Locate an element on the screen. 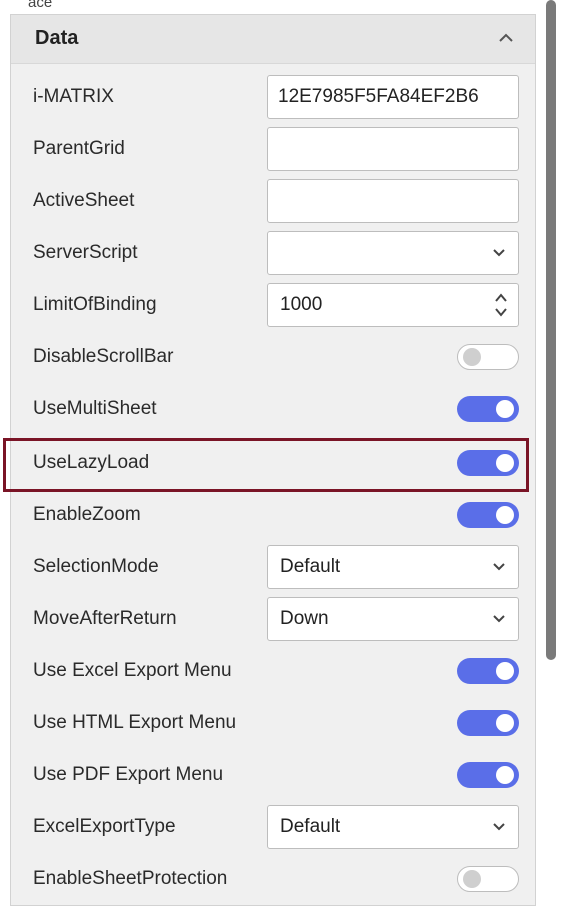 The image size is (566, 906). property-row-usepdfexport: Use PDF Export Menu is located at coordinates (273, 775).